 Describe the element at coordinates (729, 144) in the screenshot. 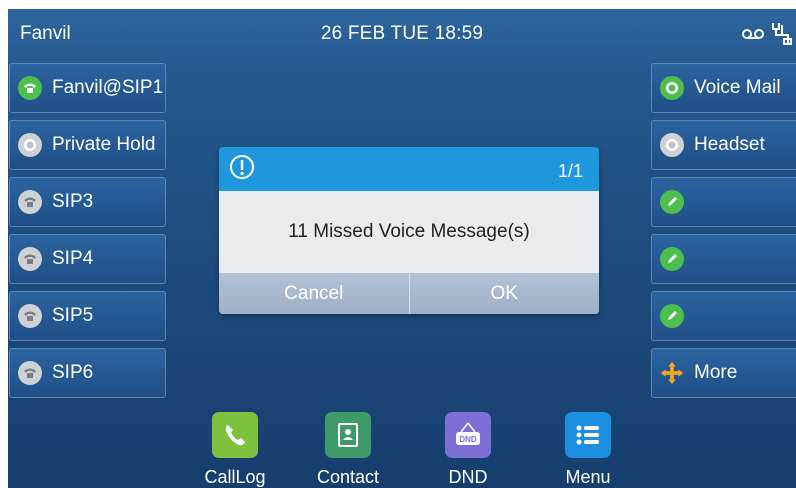

I see `dss-key-label: Headset` at that location.